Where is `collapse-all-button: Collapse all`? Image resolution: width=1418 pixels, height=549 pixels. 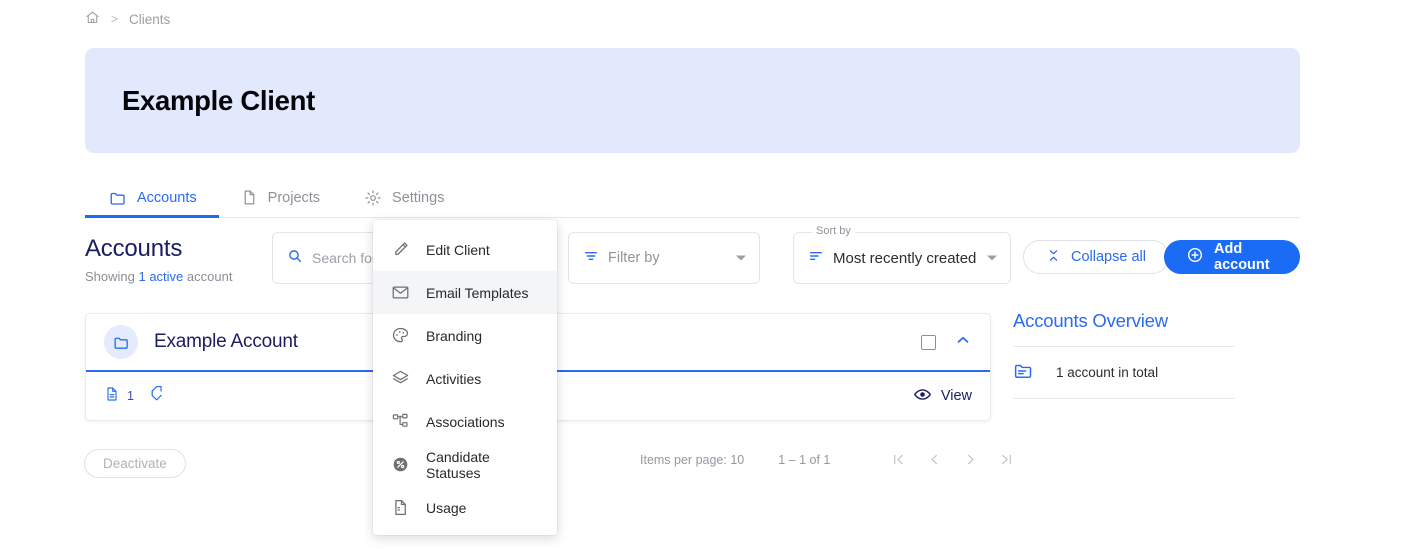
collapse-all-button: Collapse all is located at coordinates (1096, 257).